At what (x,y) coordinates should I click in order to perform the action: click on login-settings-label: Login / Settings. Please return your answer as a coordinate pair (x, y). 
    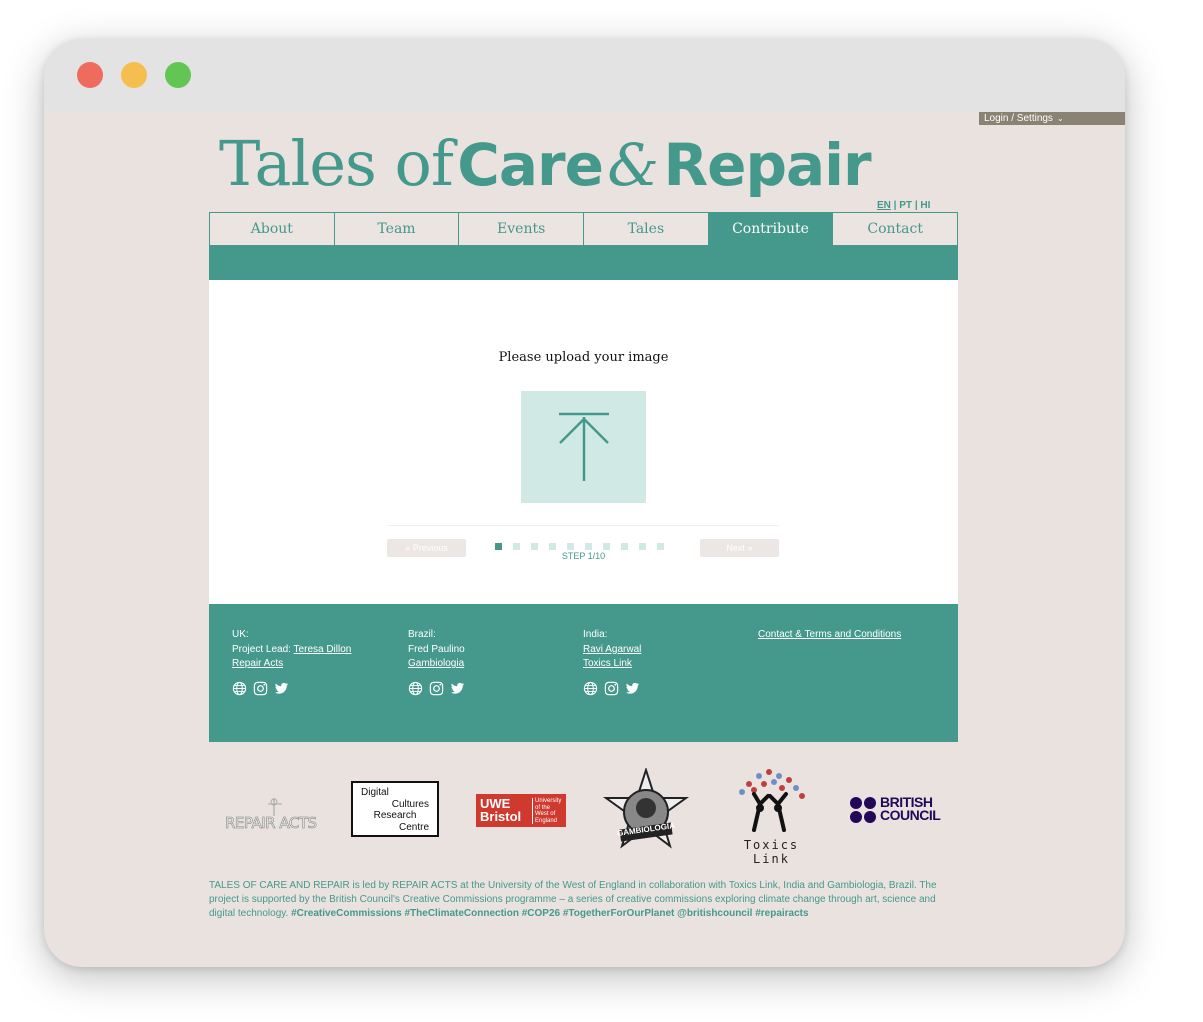
    Looking at the image, I should click on (1018, 118).